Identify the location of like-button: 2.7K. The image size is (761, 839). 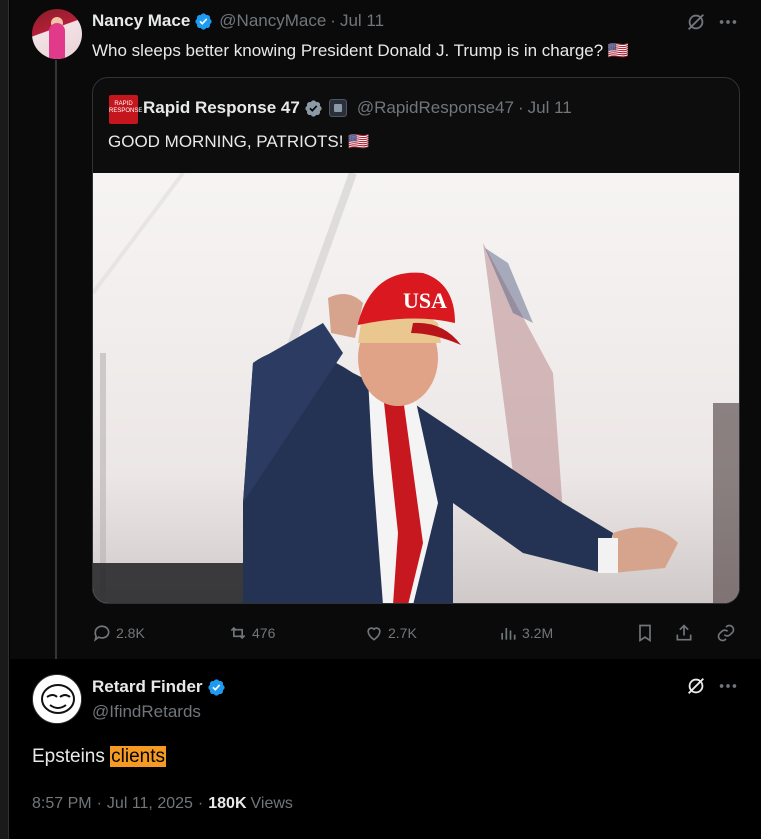
(390, 633).